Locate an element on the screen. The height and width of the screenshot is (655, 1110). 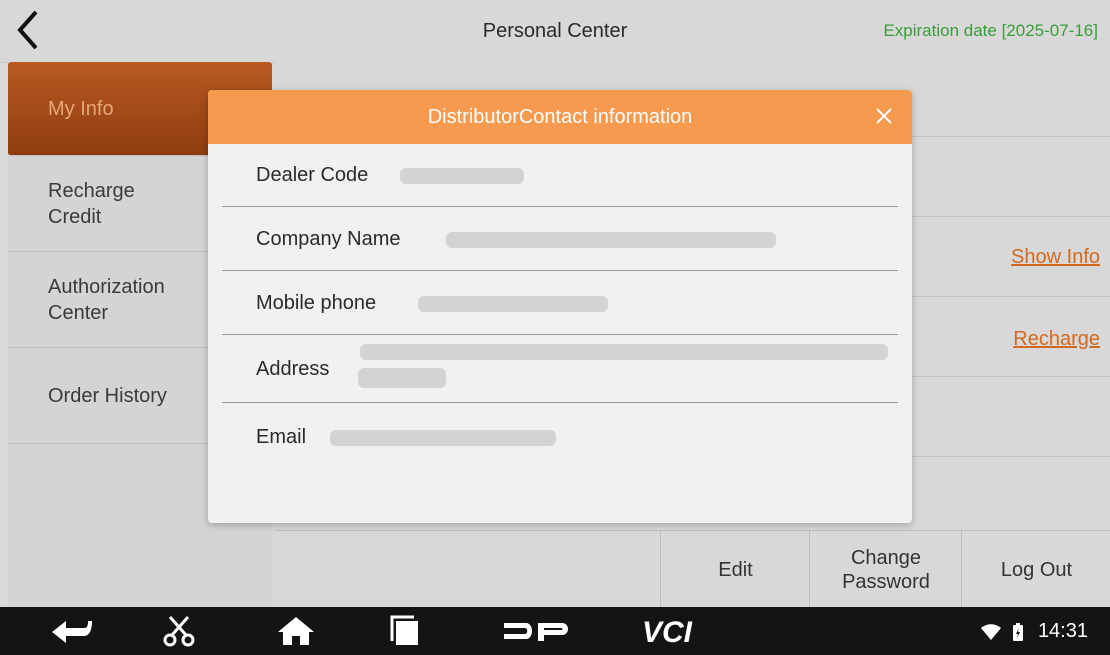
address-field: Address is located at coordinates (560, 368).